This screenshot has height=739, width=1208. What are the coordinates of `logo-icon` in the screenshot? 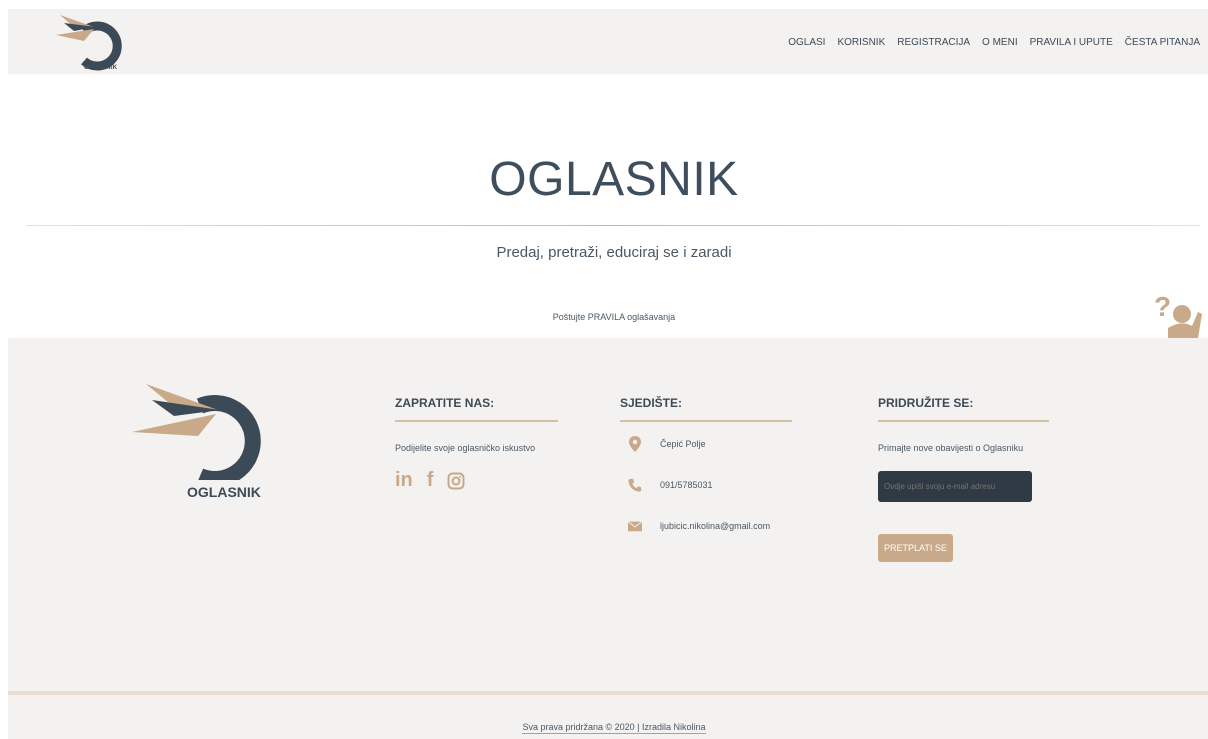 It's located at (92, 42).